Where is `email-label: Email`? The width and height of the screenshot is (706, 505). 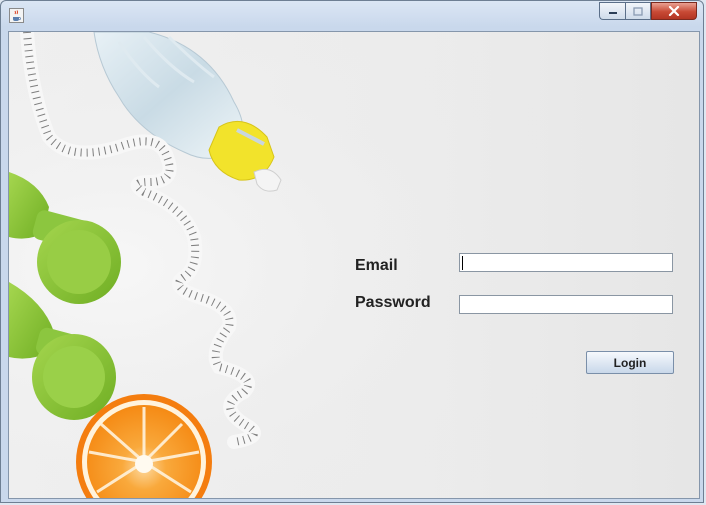 email-label: Email is located at coordinates (376, 265).